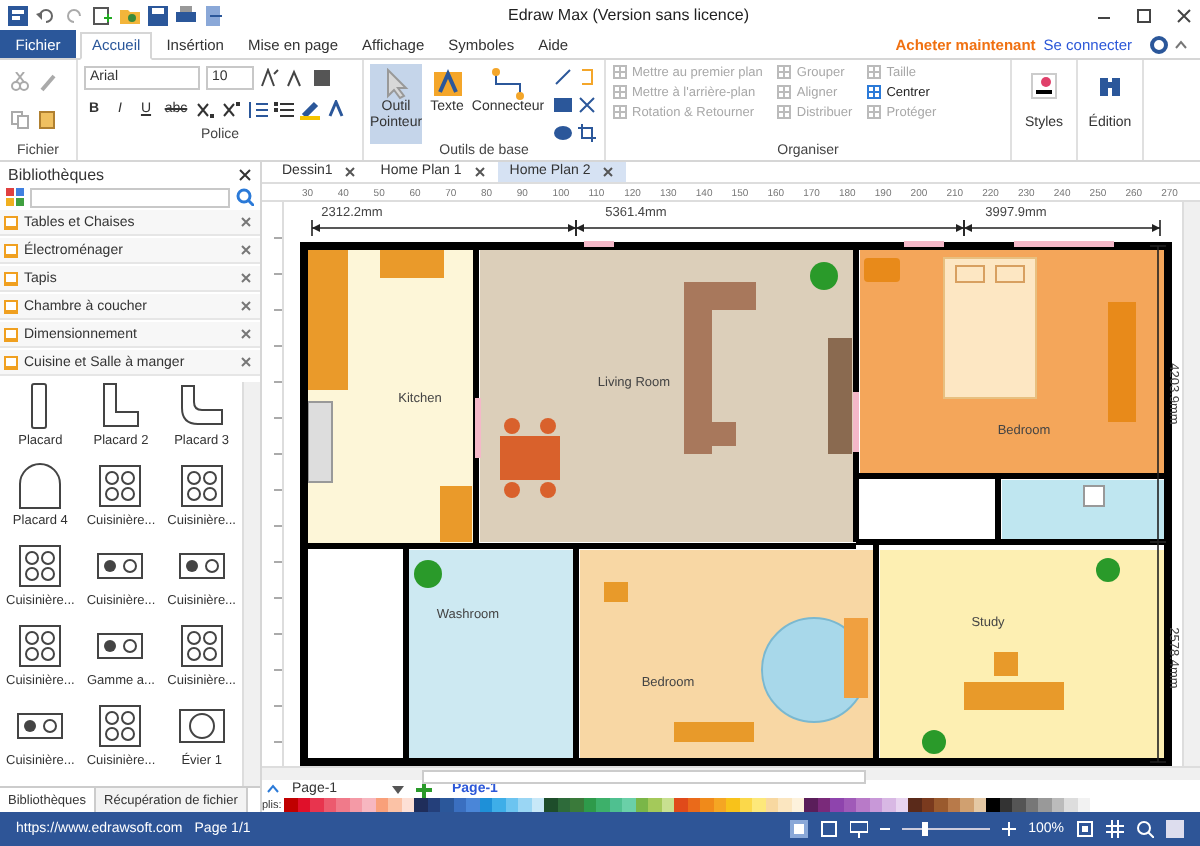 The width and height of the screenshot is (1200, 846). I want to click on crop-icon, so click(587, 133).